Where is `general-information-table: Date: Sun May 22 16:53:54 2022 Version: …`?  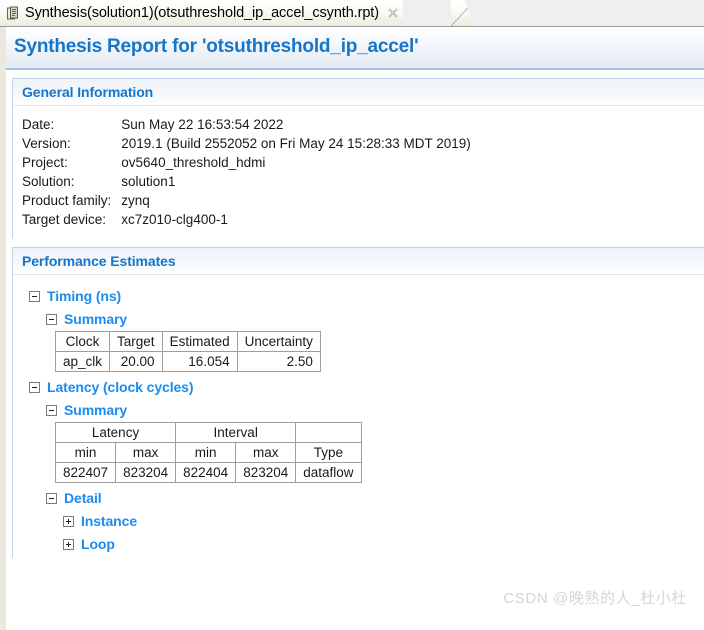 general-information-table: Date: Sun May 22 16:53:54 2022 Version: … is located at coordinates (246, 172).